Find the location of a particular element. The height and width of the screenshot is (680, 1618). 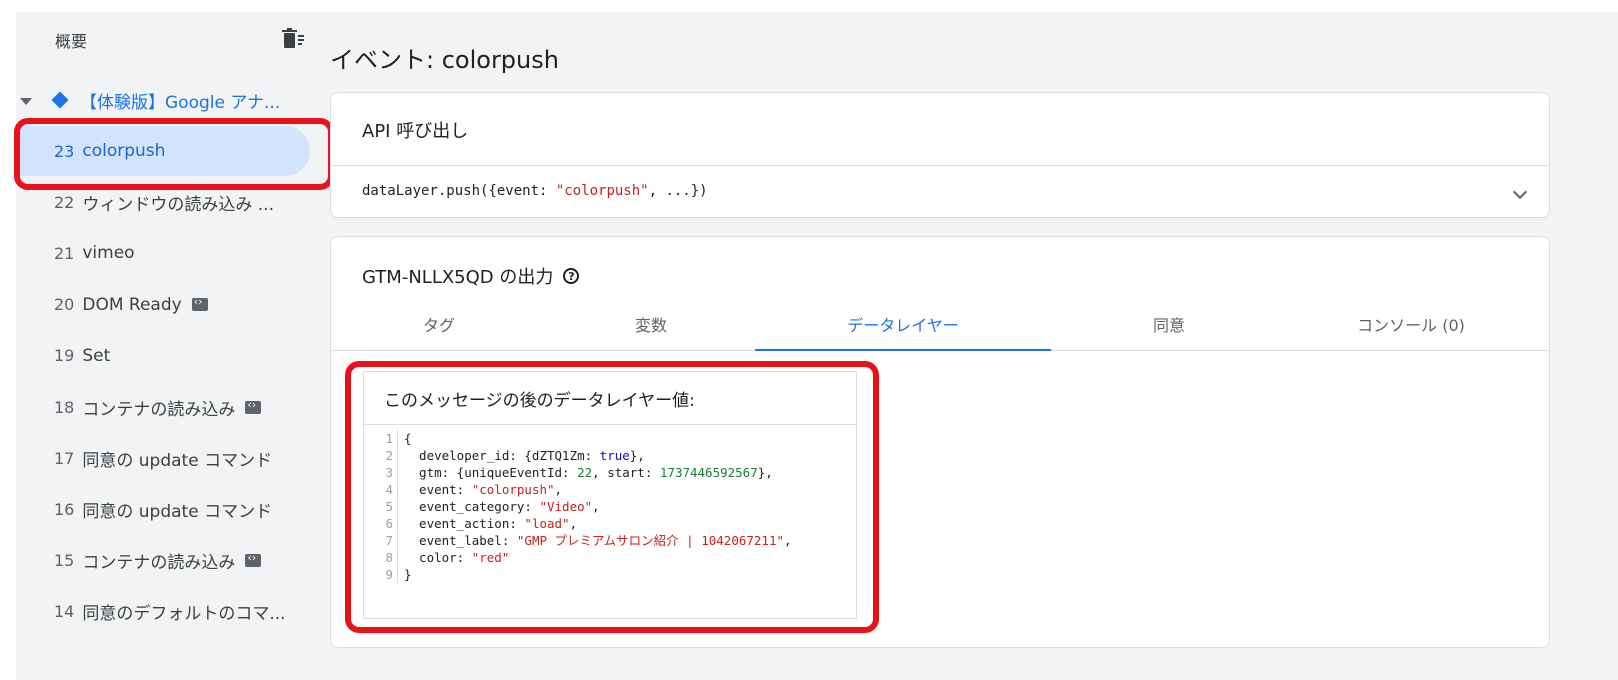

clear-messages-icon is located at coordinates (293, 39).